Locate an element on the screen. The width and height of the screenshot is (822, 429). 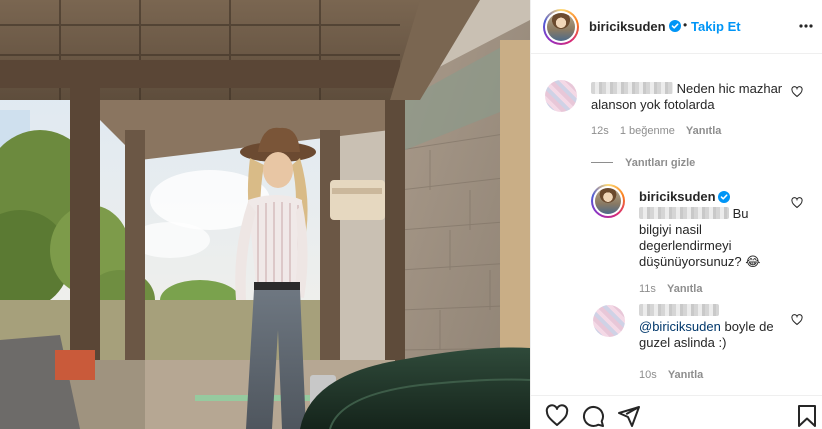
hide-replies-toggle: Yanıtları gizle is located at coordinates (643, 163).